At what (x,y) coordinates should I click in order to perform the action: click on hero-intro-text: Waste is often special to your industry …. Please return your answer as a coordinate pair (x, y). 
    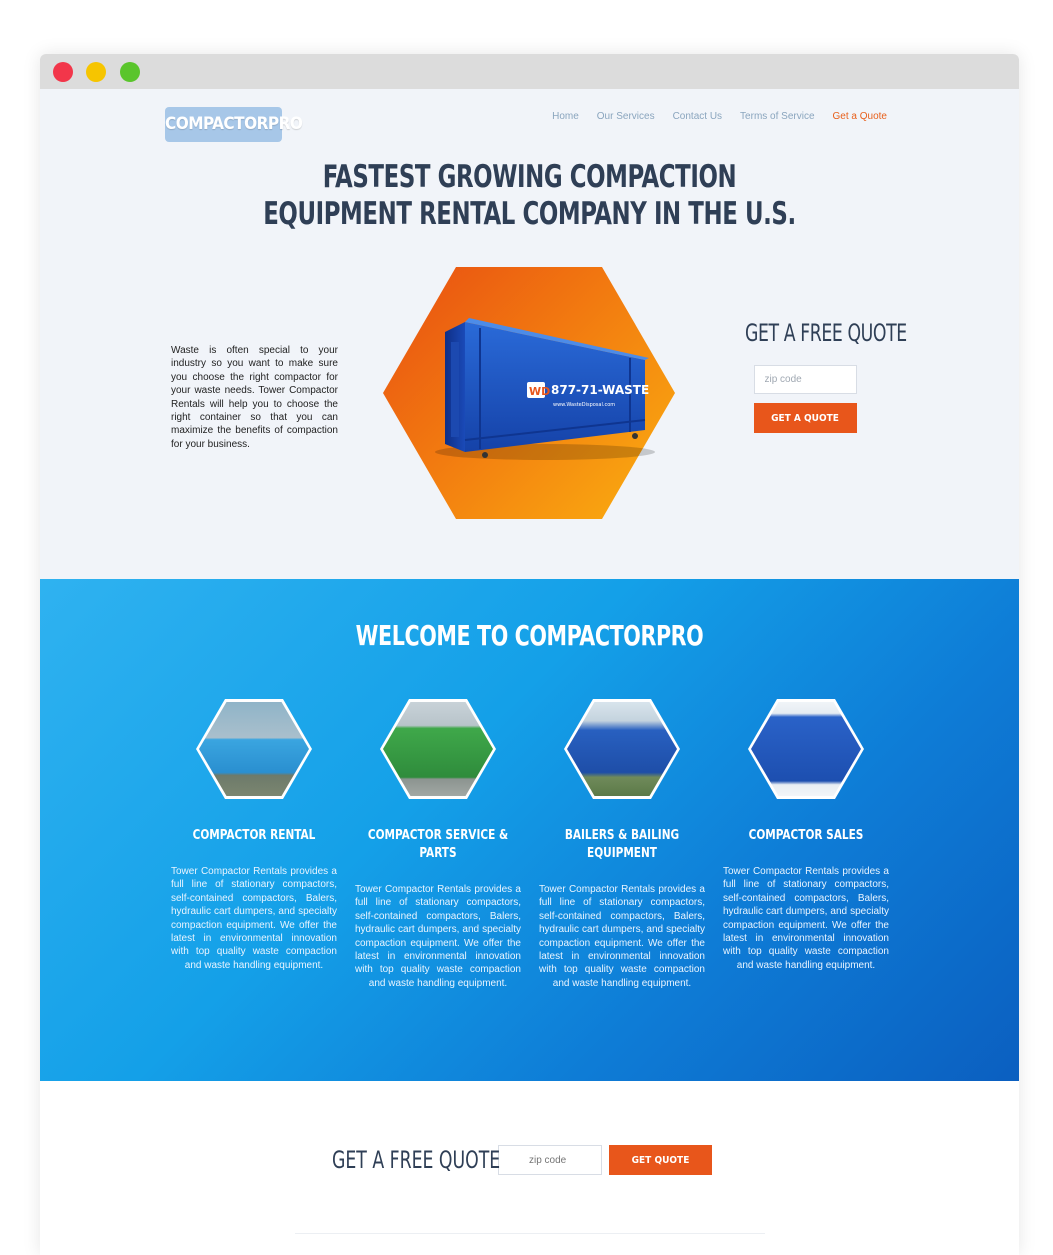
    Looking at the image, I should click on (254, 397).